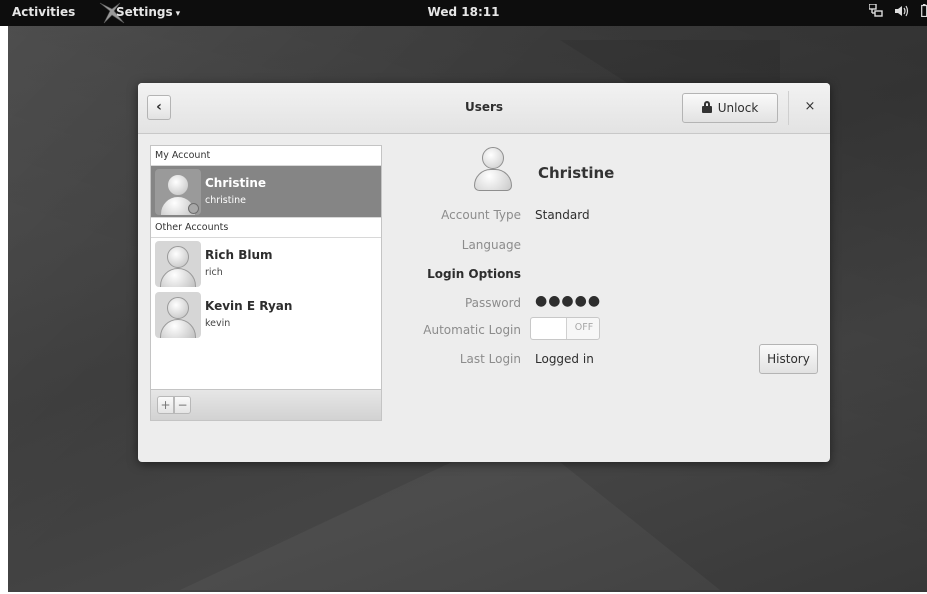  What do you see at coordinates (493, 170) in the screenshot?
I see `user-avatar-button` at bounding box center [493, 170].